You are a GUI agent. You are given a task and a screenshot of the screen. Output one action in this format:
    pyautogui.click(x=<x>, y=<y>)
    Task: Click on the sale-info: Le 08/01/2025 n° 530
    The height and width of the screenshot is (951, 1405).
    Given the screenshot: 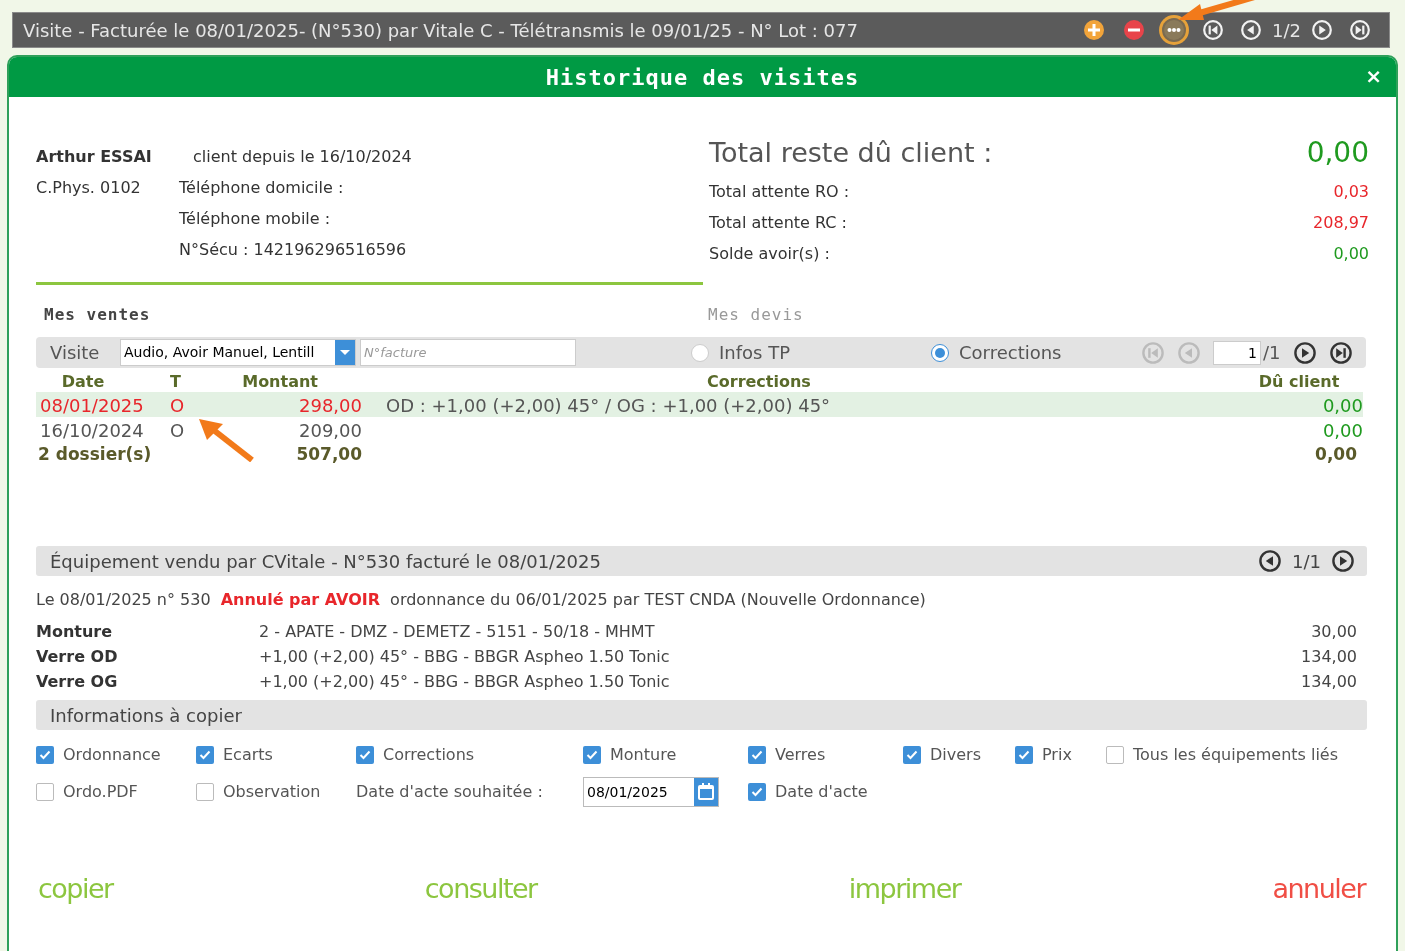 What is the action you would take?
    pyautogui.click(x=123, y=599)
    